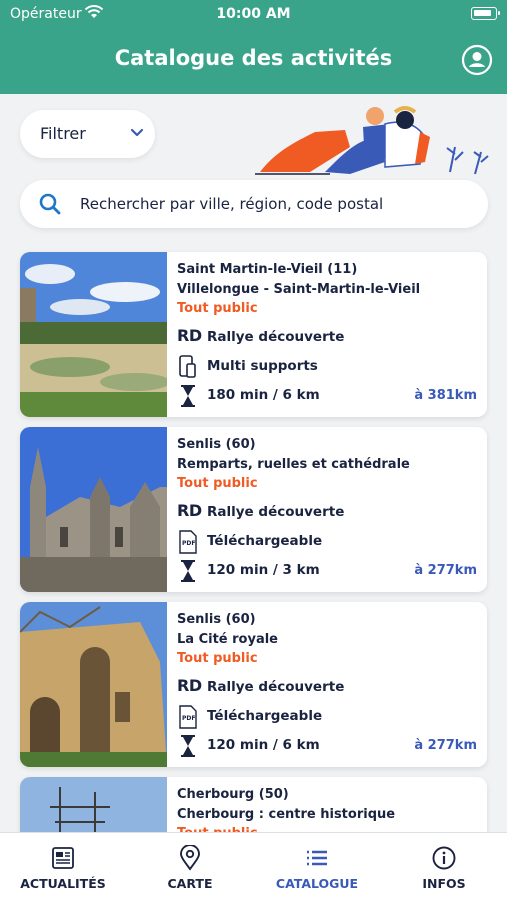 The height and width of the screenshot is (900, 507). Describe the element at coordinates (317, 858) in the screenshot. I see `list-icon` at that location.